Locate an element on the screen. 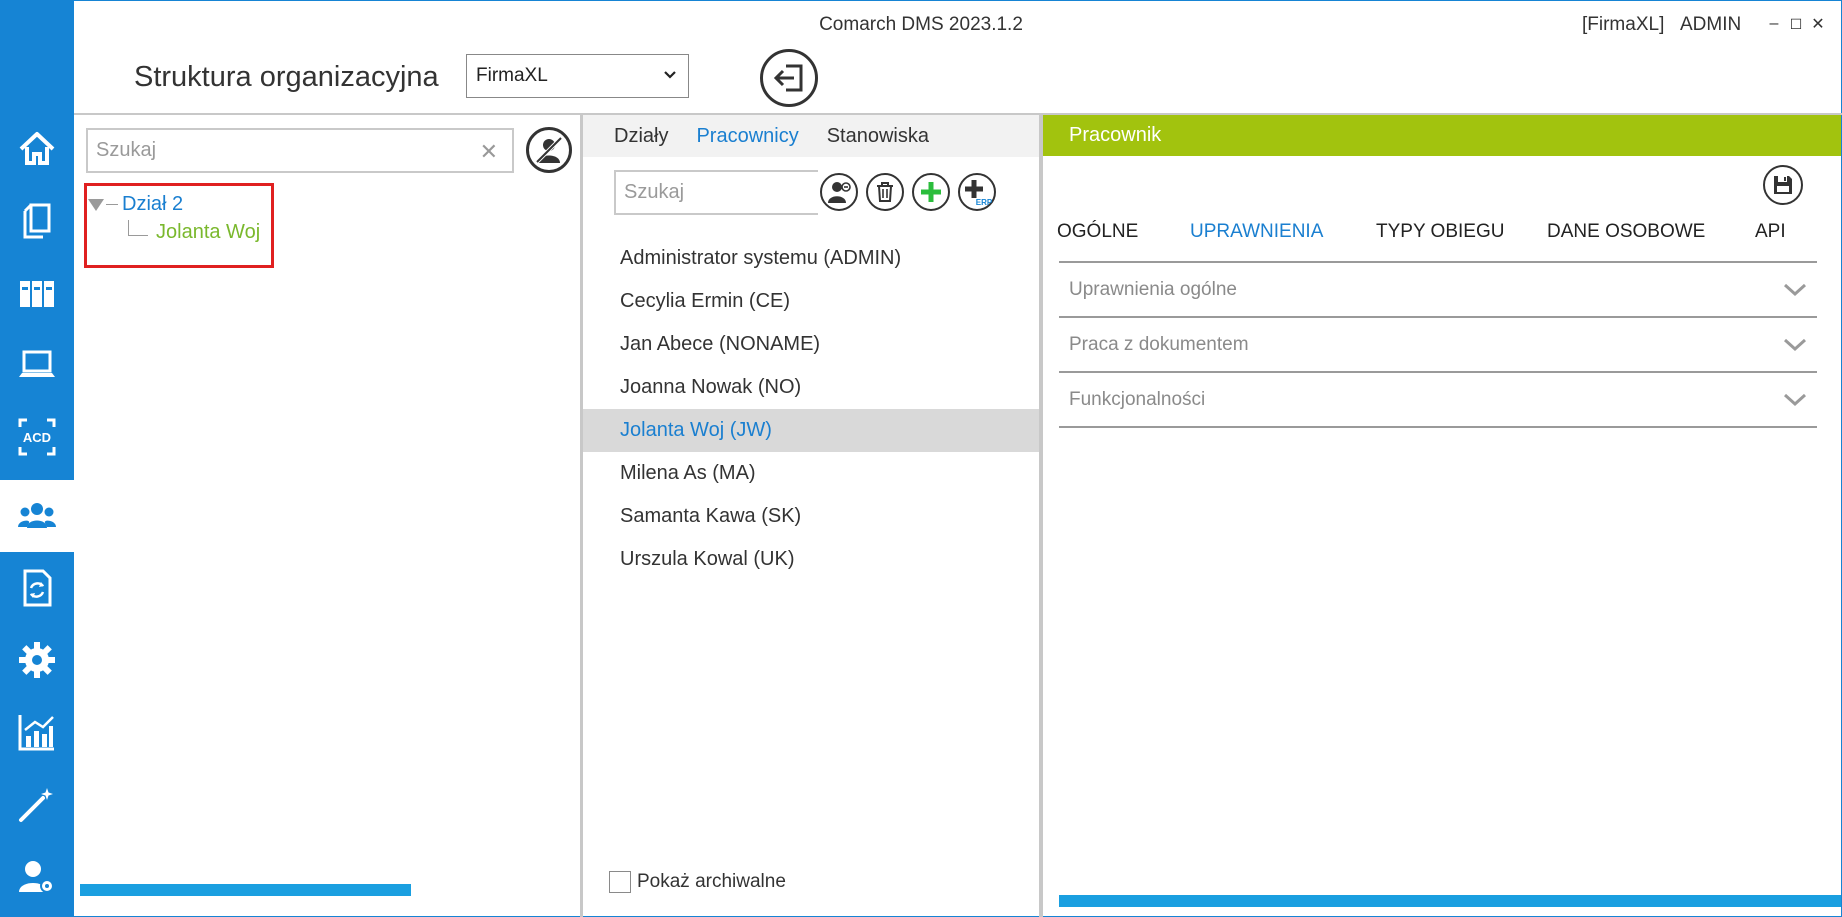  sidebar-item-repository is located at coordinates (37, 293).